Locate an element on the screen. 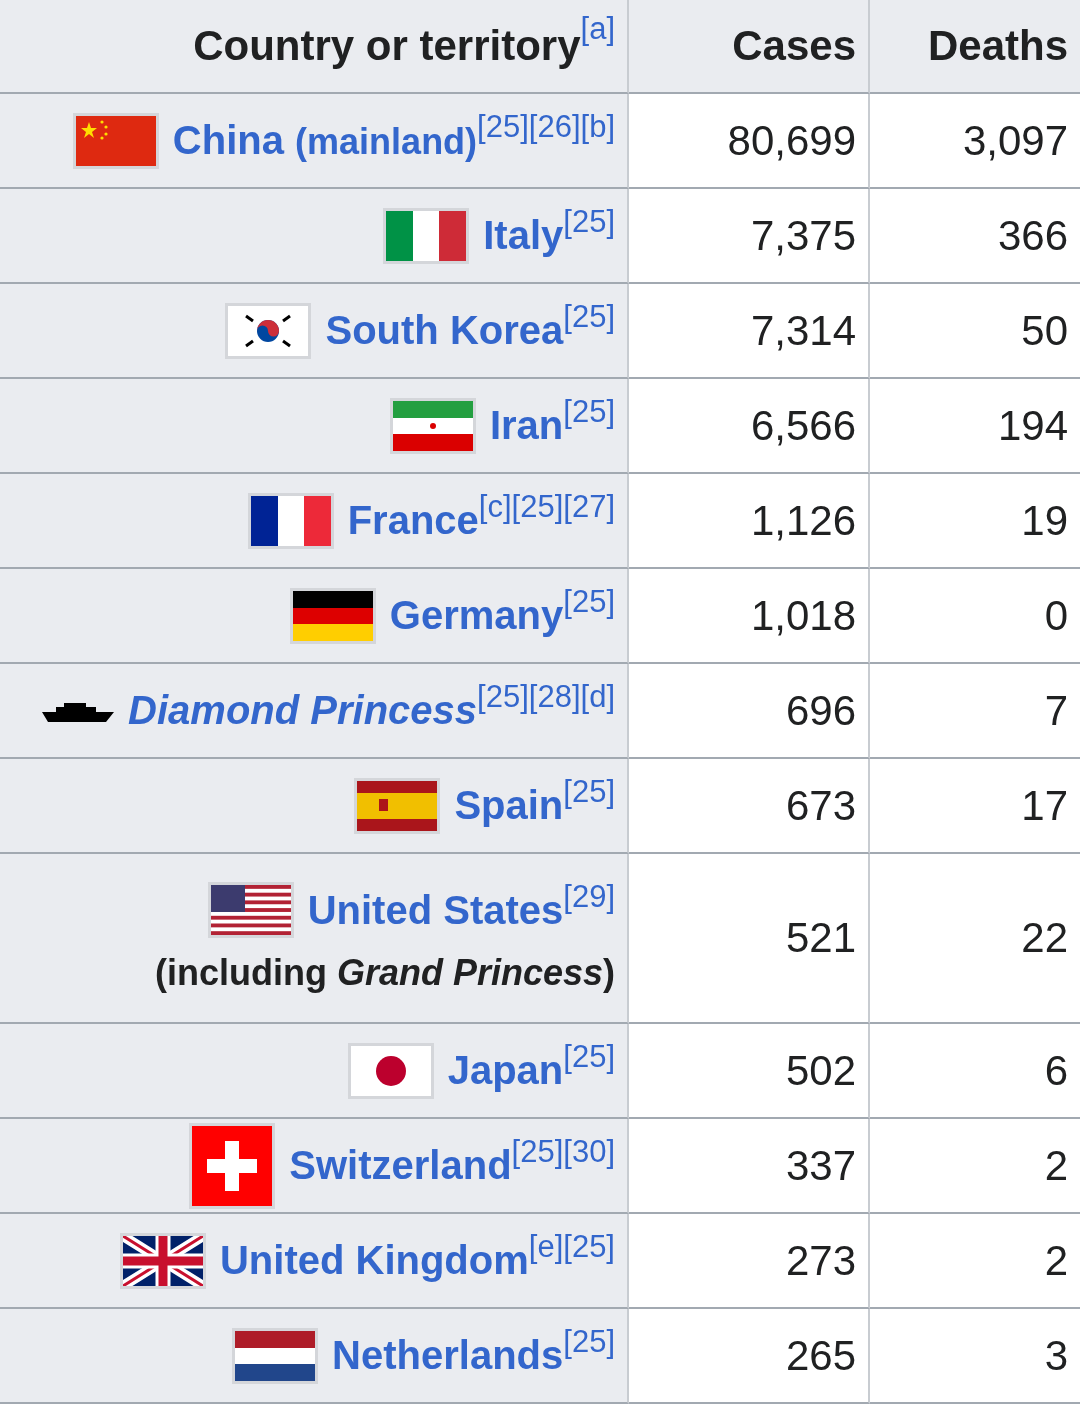  country-note: (including Grand Princess) is located at coordinates (384, 973).